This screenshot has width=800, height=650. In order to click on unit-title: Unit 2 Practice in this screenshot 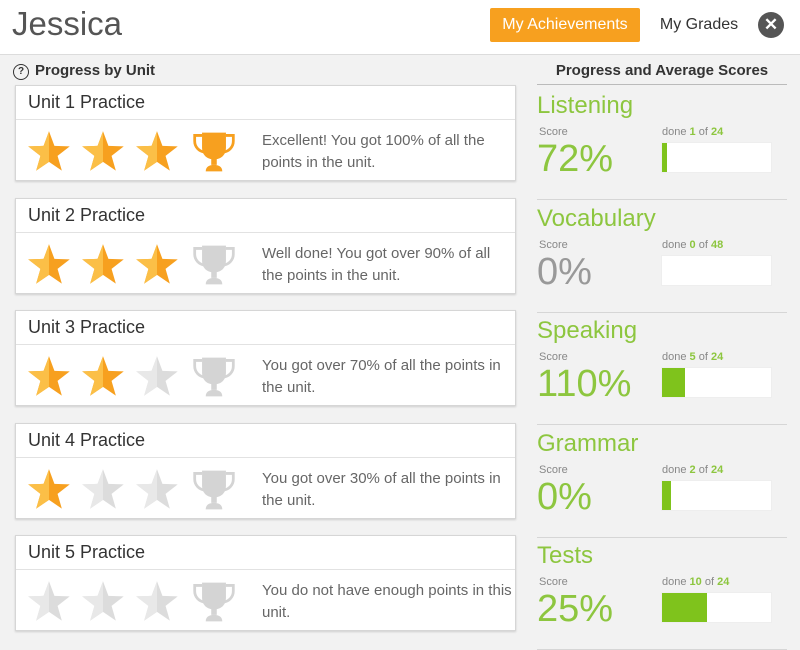, I will do `click(265, 216)`.